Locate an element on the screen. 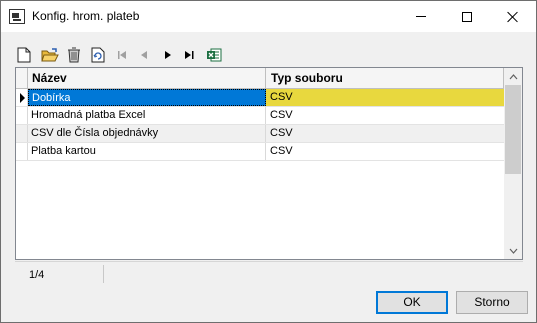  record-position: 1/4 is located at coordinates (37, 275).